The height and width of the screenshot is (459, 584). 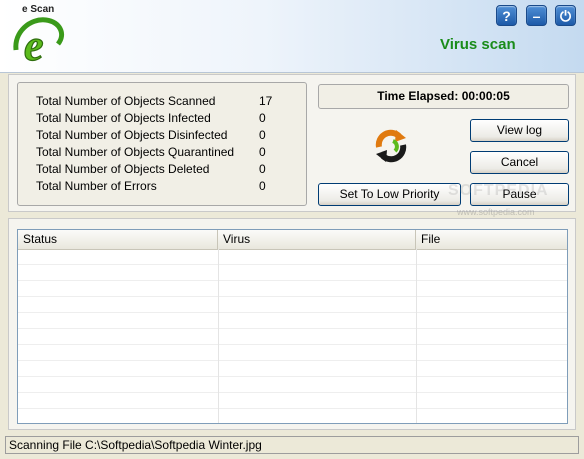 I want to click on help-button: ?, so click(x=506, y=15).